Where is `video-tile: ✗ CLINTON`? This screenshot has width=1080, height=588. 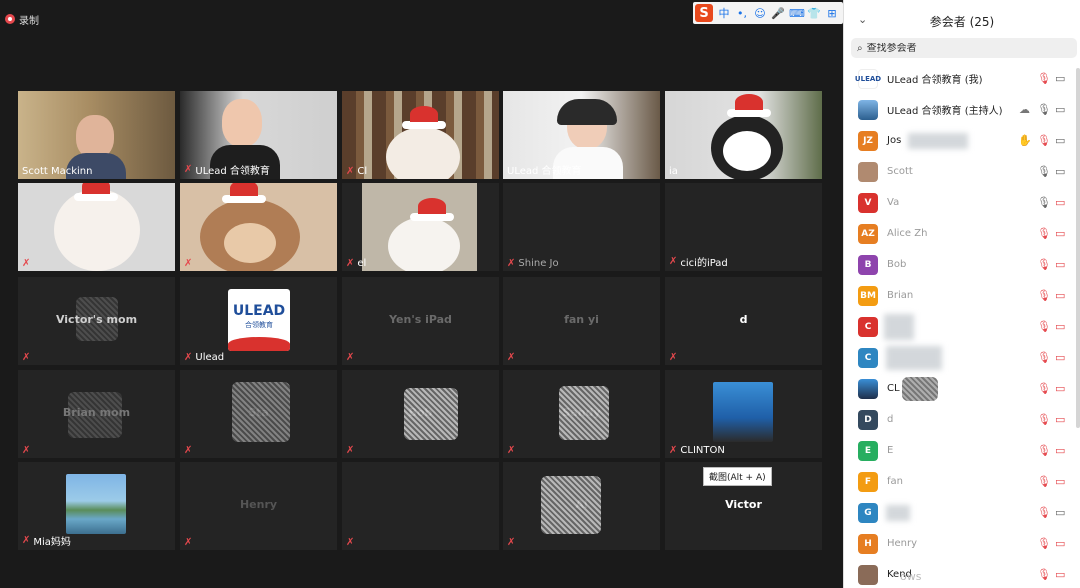
video-tile: ✗ CLINTON is located at coordinates (743, 414).